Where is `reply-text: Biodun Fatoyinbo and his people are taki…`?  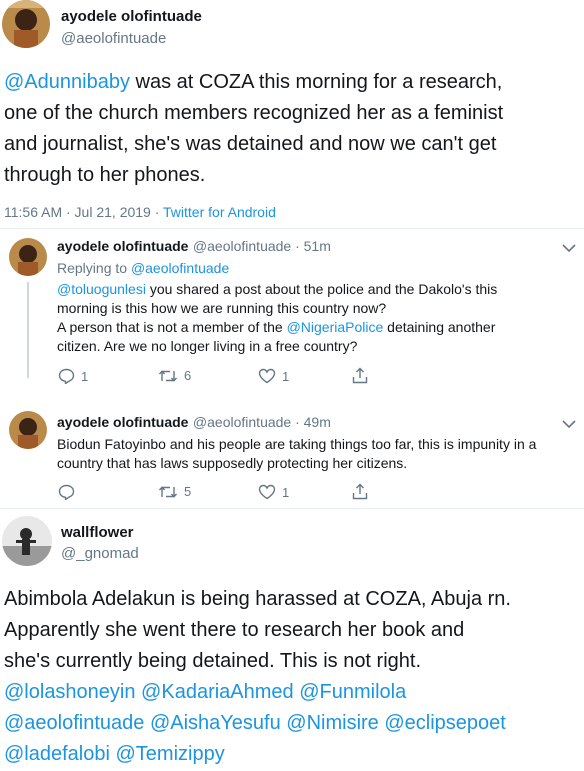 reply-text: Biodun Fatoyinbo and his people are taki… is located at coordinates (297, 453).